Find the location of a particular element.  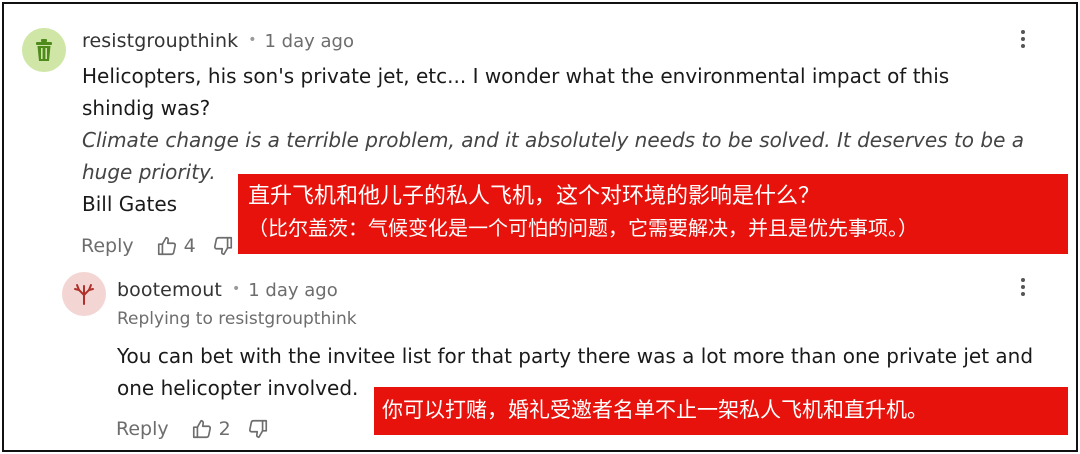

username: bootemout is located at coordinates (169, 290).